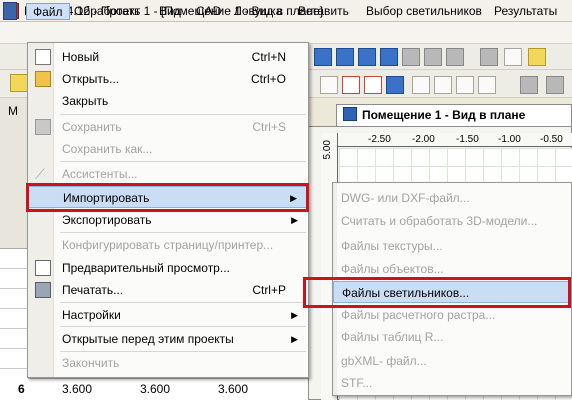 The height and width of the screenshot is (400, 572). I want to click on view-3d-icon, so click(529, 85).